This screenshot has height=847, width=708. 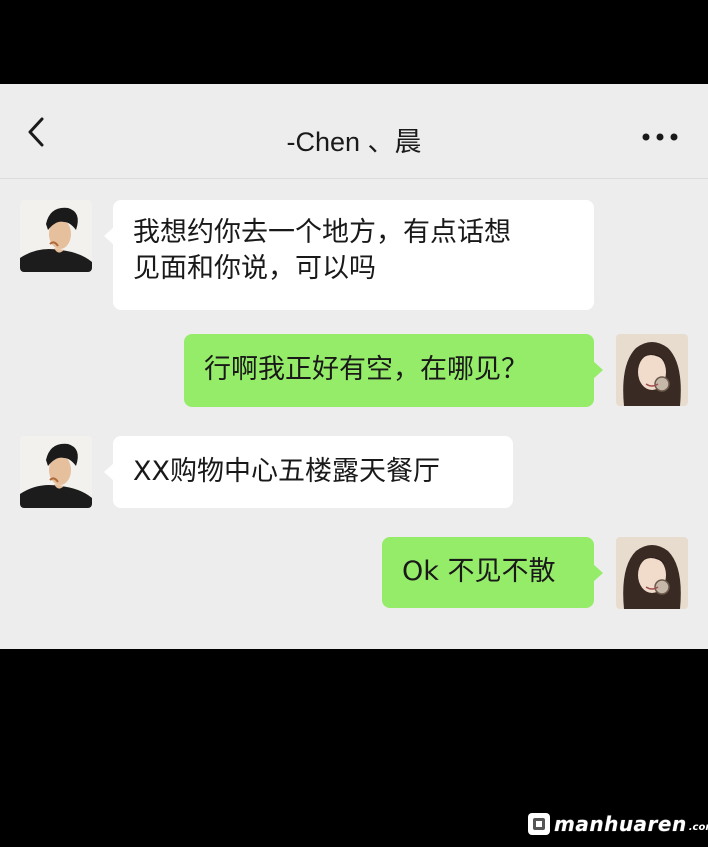 I want to click on chat-header: -Chen 、晨, so click(x=354, y=131).